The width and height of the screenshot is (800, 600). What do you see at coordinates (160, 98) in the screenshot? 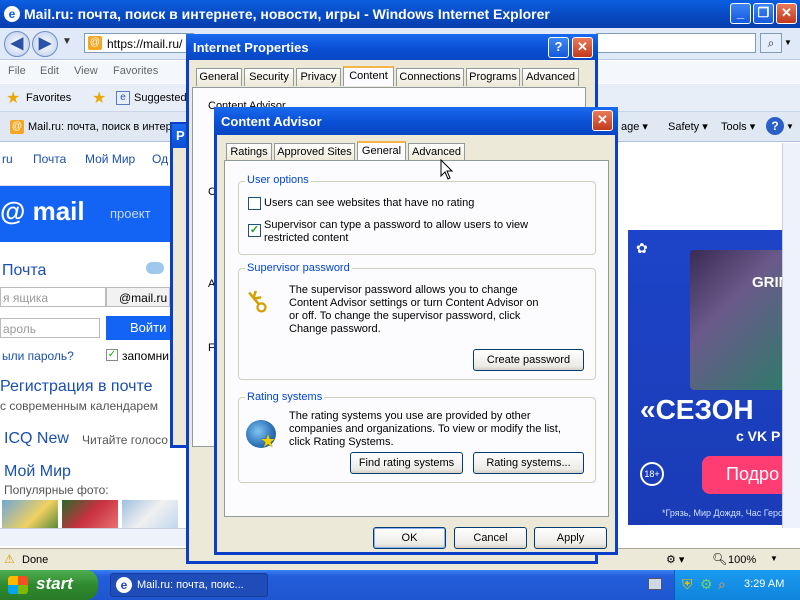
I see `suggested-sites-link: Suggested` at bounding box center [160, 98].